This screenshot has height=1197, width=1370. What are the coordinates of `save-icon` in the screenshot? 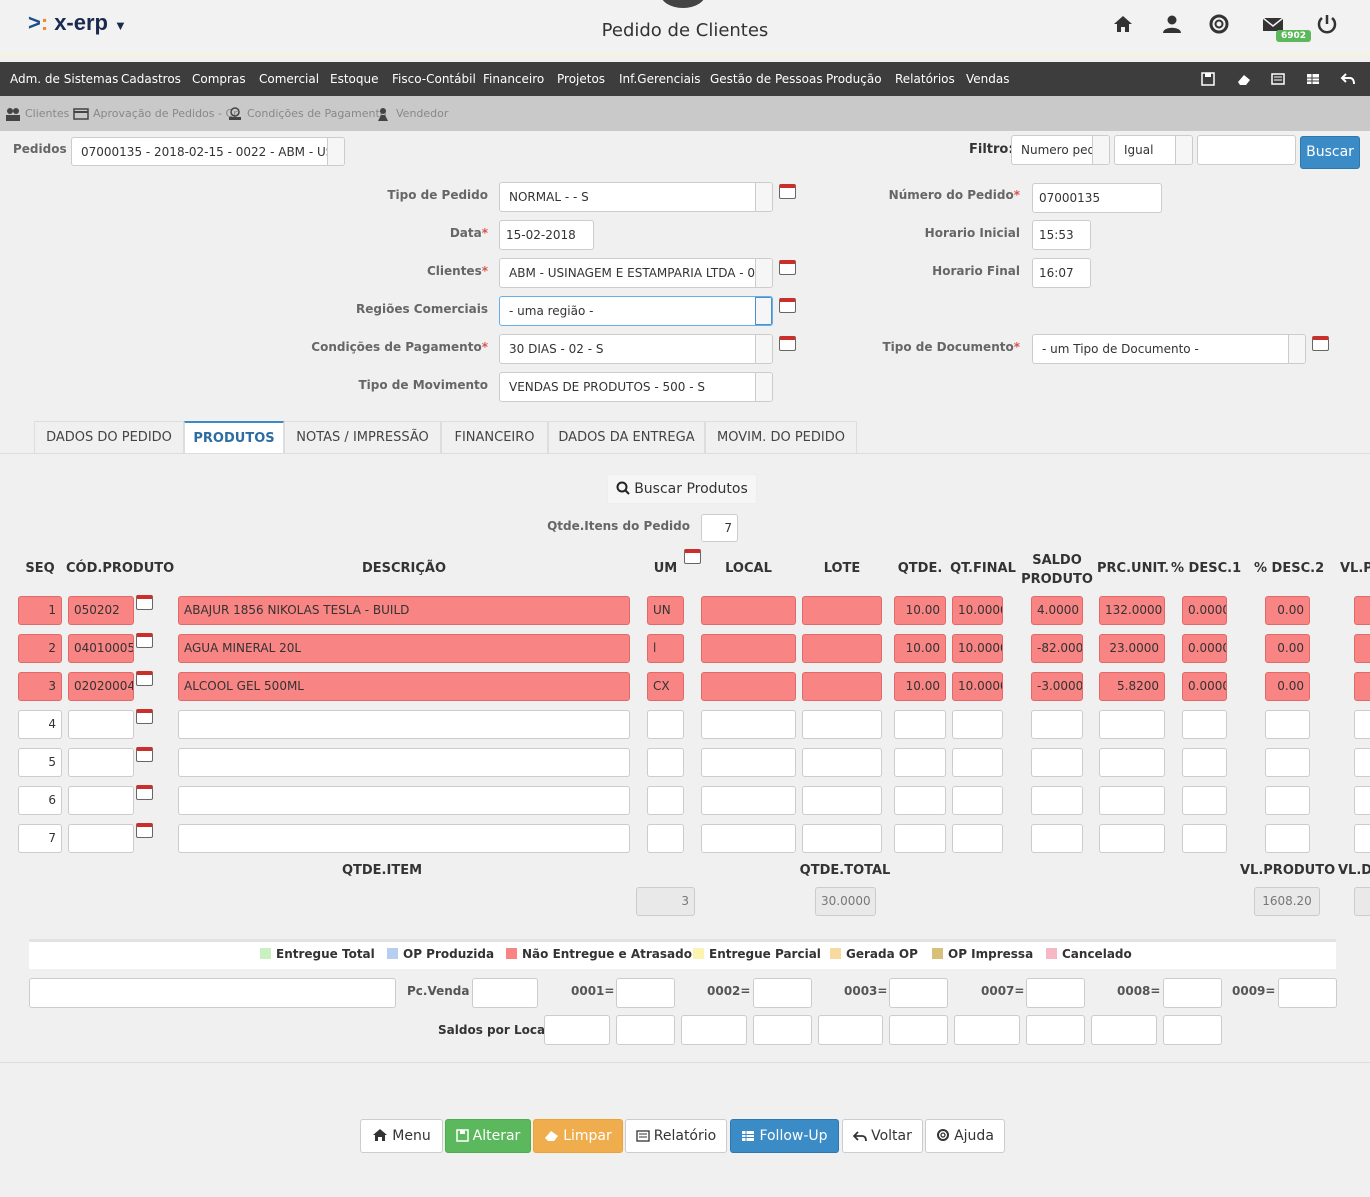 It's located at (1208, 79).